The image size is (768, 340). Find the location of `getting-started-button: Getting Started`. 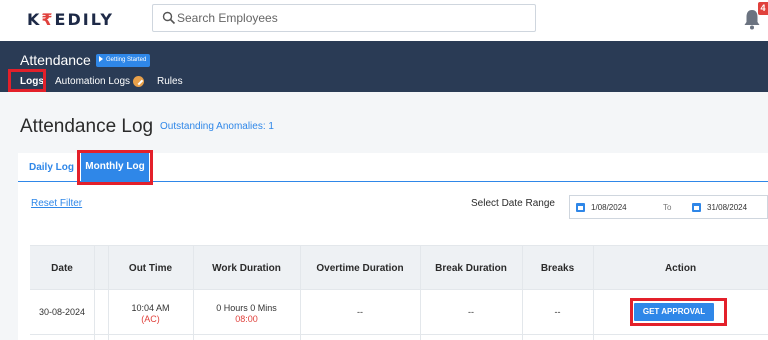

getting-started-button: Getting Started is located at coordinates (123, 60).